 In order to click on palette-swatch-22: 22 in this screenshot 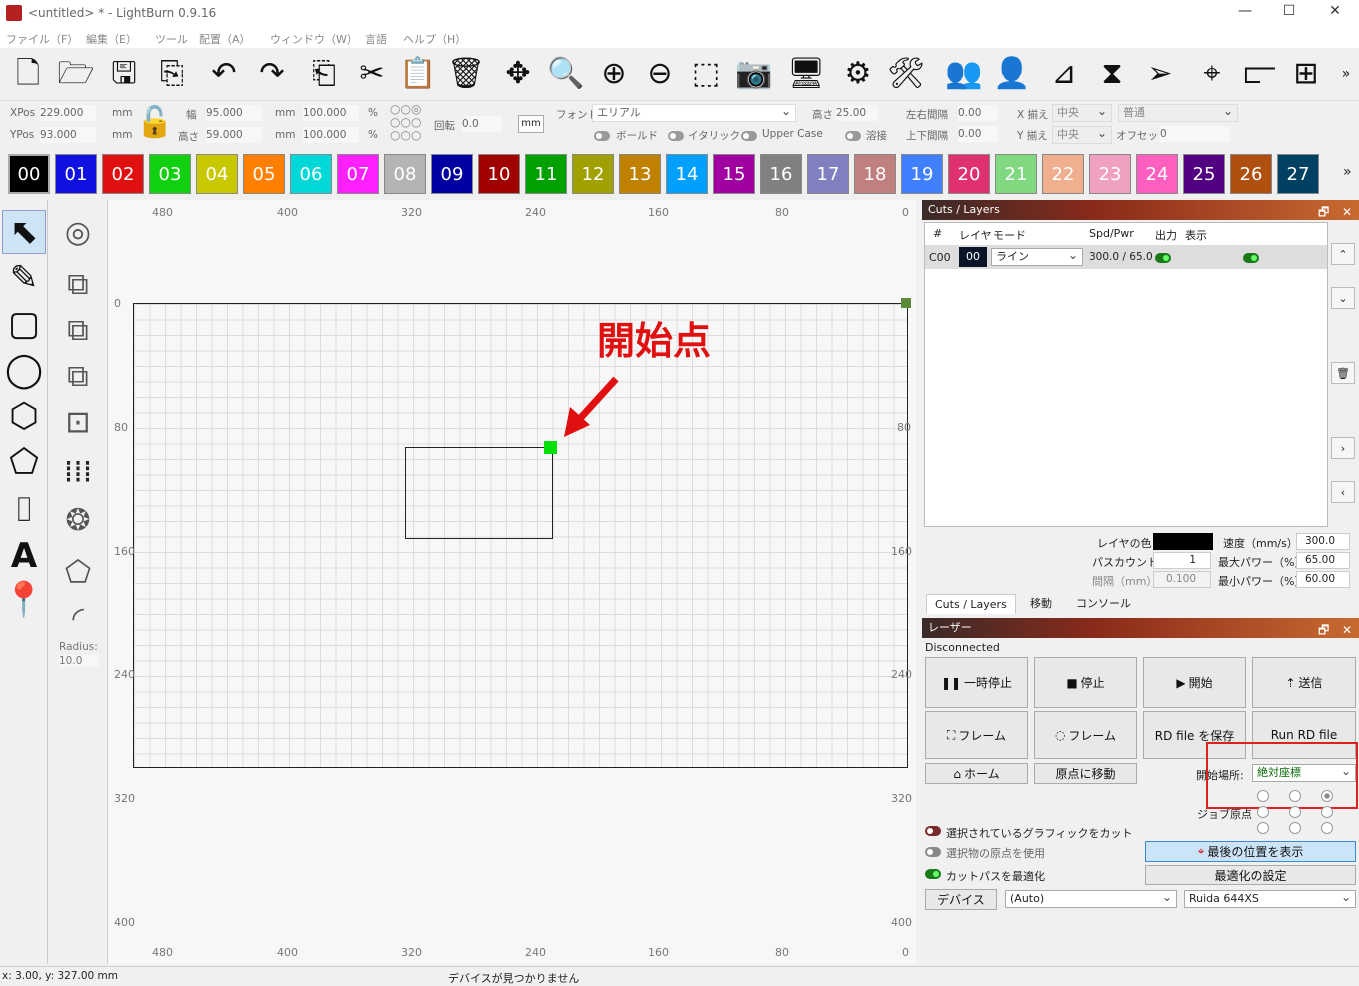, I will do `click(1063, 174)`.